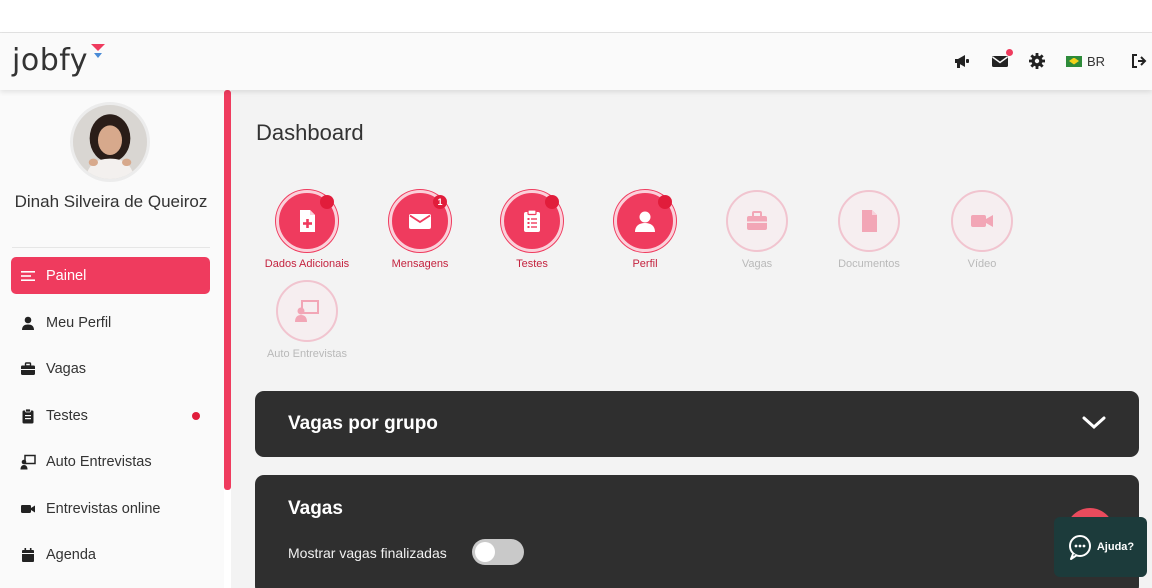 Image resolution: width=1152 pixels, height=588 pixels. What do you see at coordinates (1009, 52) in the screenshot?
I see `mail-notification-dot` at bounding box center [1009, 52].